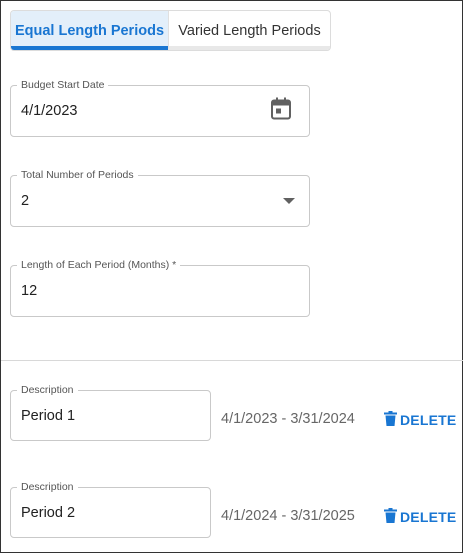 This screenshot has height=553, width=463. What do you see at coordinates (47, 390) in the screenshot?
I see `period-1-description-label: Description` at bounding box center [47, 390].